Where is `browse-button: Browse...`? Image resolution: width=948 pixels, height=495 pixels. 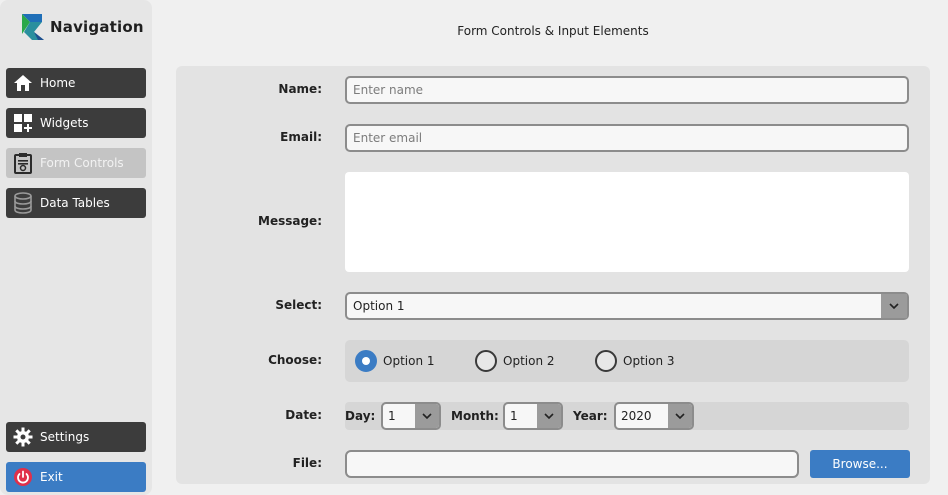 browse-button: Browse... is located at coordinates (860, 464).